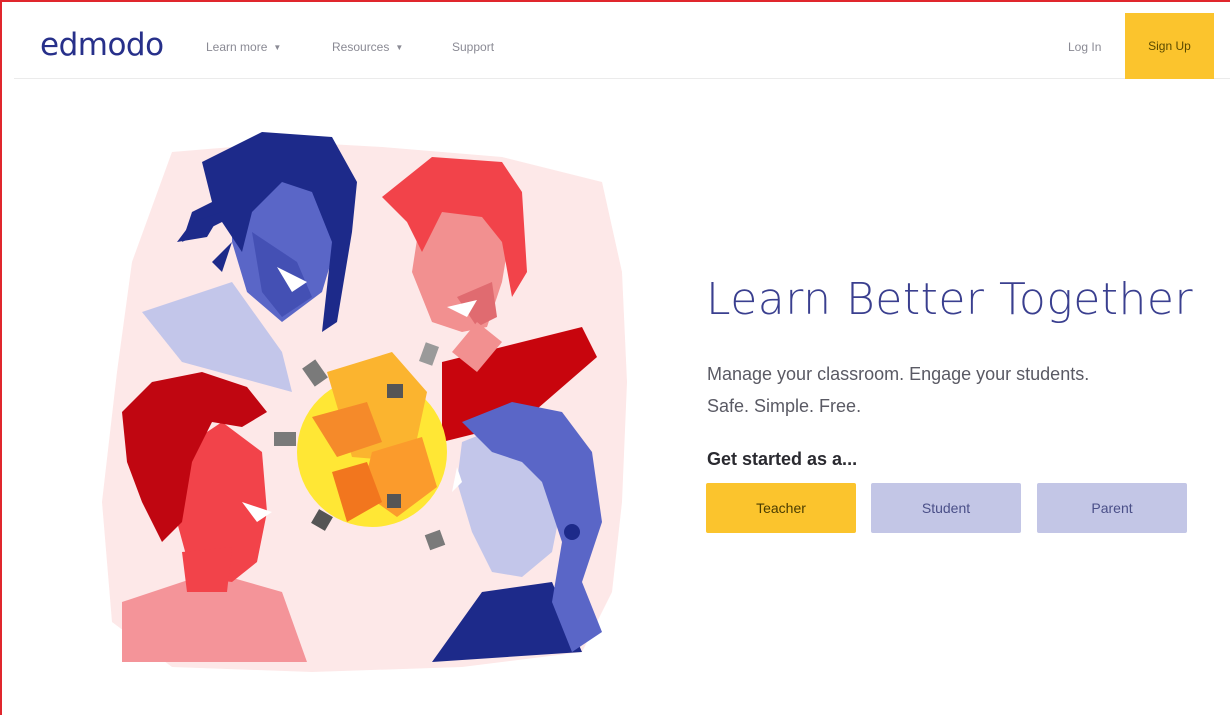  I want to click on signup-button: Sign Up, so click(1169, 46).